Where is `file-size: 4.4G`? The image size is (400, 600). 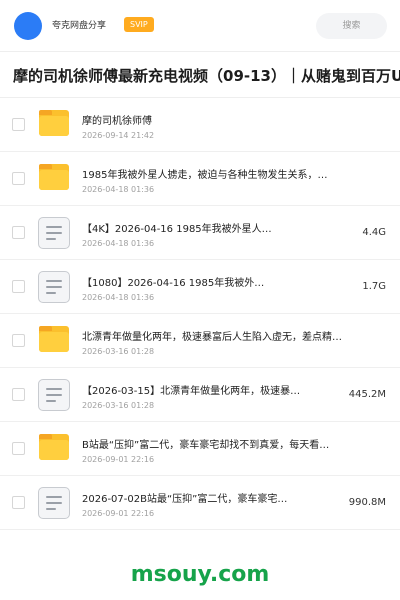
file-size: 4.4G is located at coordinates (374, 232).